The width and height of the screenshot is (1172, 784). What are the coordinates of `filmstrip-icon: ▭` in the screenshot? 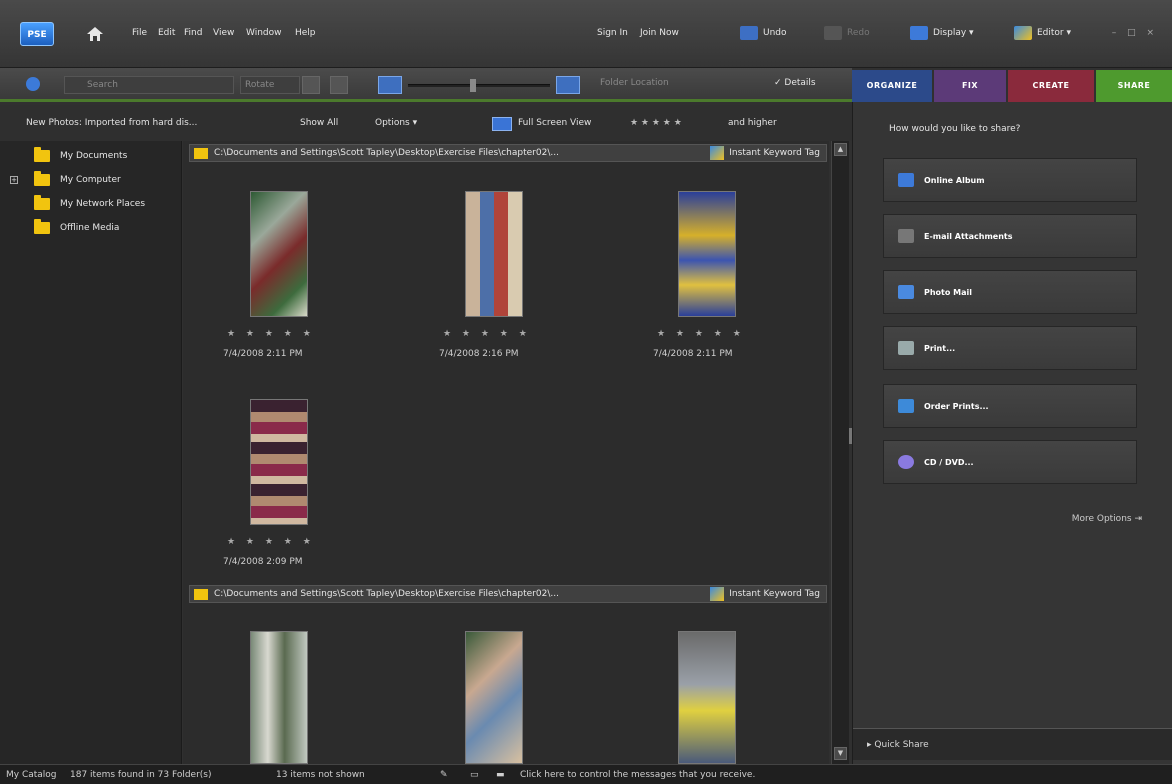 It's located at (474, 775).